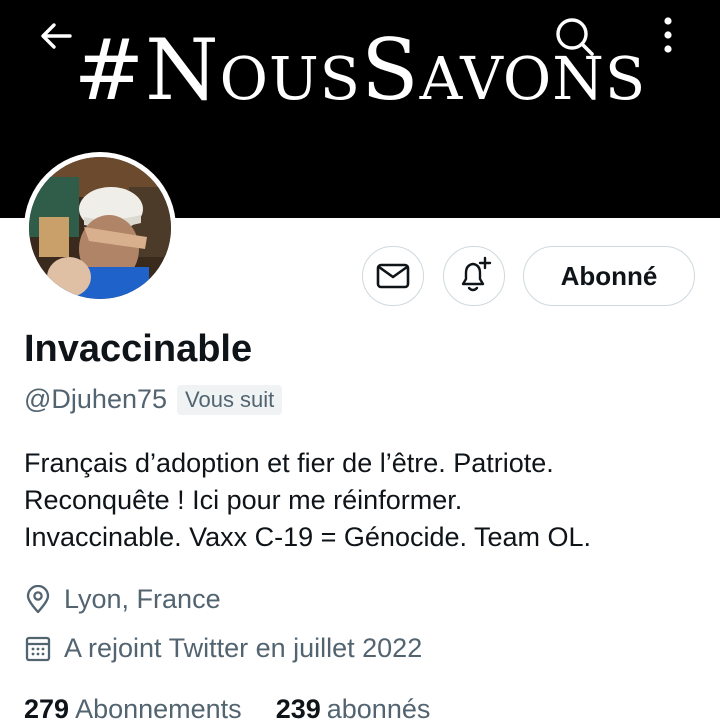  I want to click on stats-row: 279 Abonnements 239 abonnés, so click(227, 709).